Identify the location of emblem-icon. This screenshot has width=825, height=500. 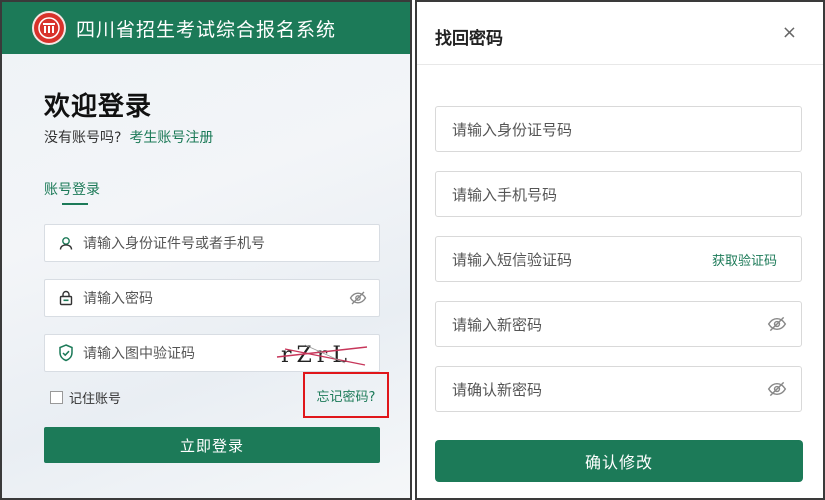
(49, 28).